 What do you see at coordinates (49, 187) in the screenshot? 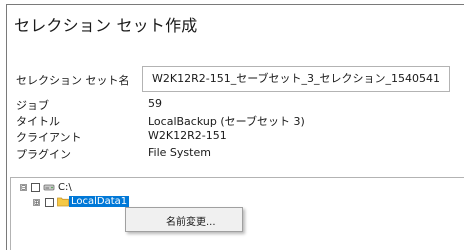
I see `drive-icon` at bounding box center [49, 187].